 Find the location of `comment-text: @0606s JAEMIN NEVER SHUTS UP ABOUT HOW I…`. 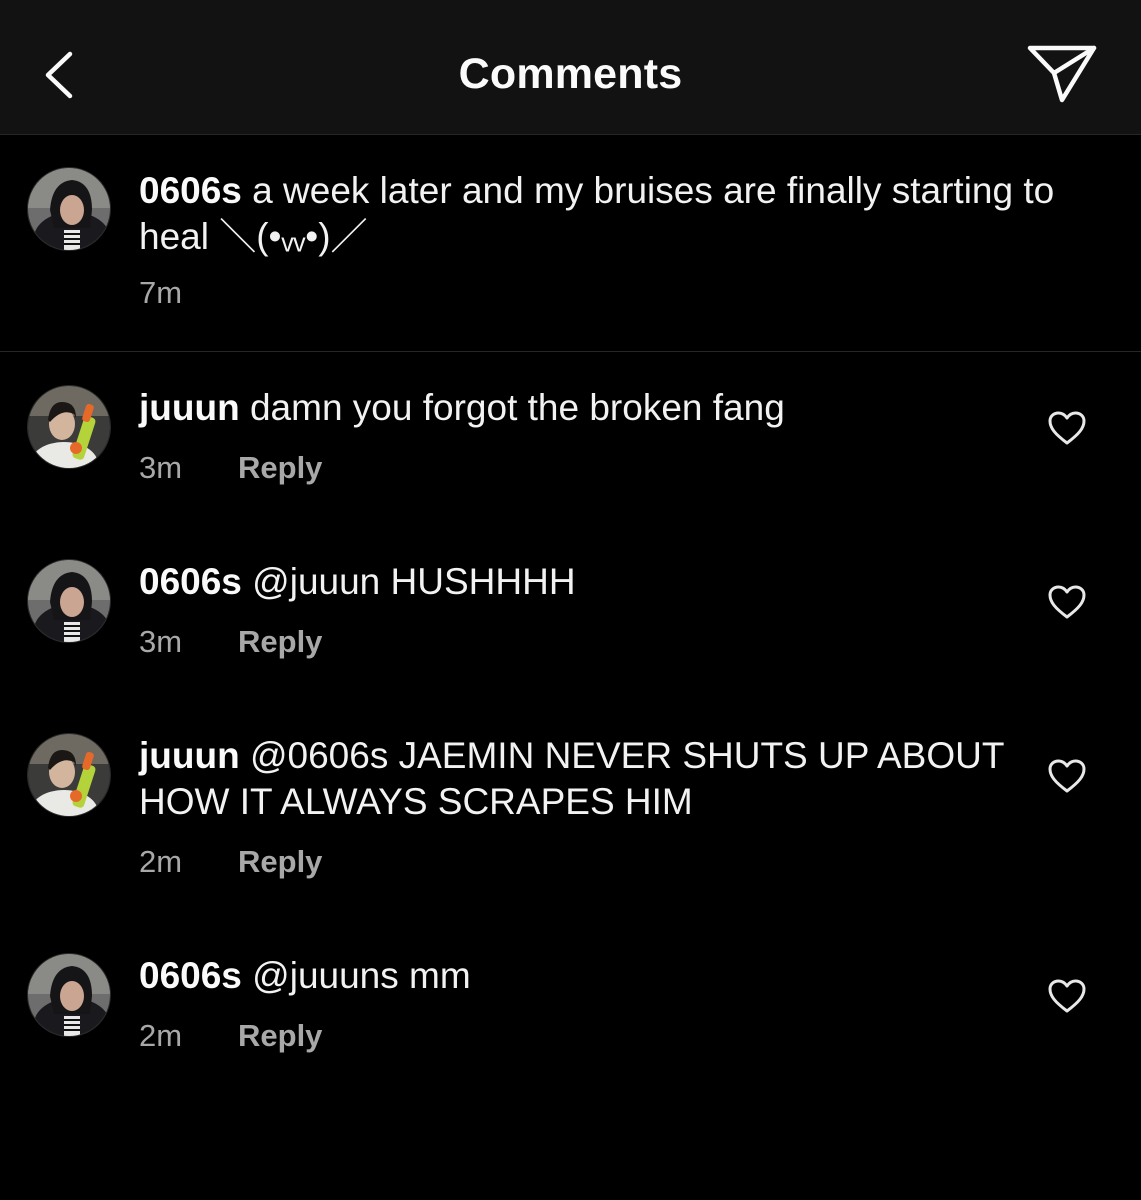

comment-text: @0606s JAEMIN NEVER SHUTS UP ABOUT HOW I… is located at coordinates (571, 778).